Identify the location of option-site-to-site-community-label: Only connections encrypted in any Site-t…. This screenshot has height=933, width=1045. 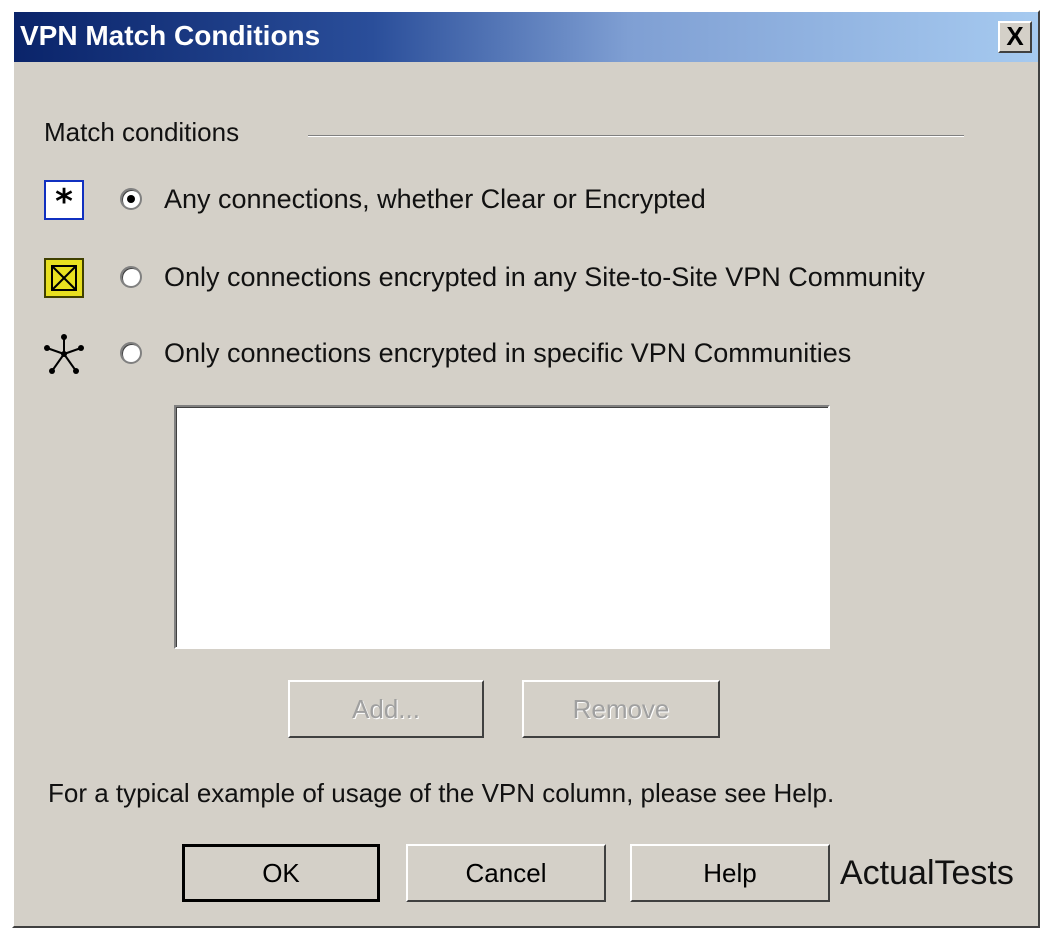
(544, 277).